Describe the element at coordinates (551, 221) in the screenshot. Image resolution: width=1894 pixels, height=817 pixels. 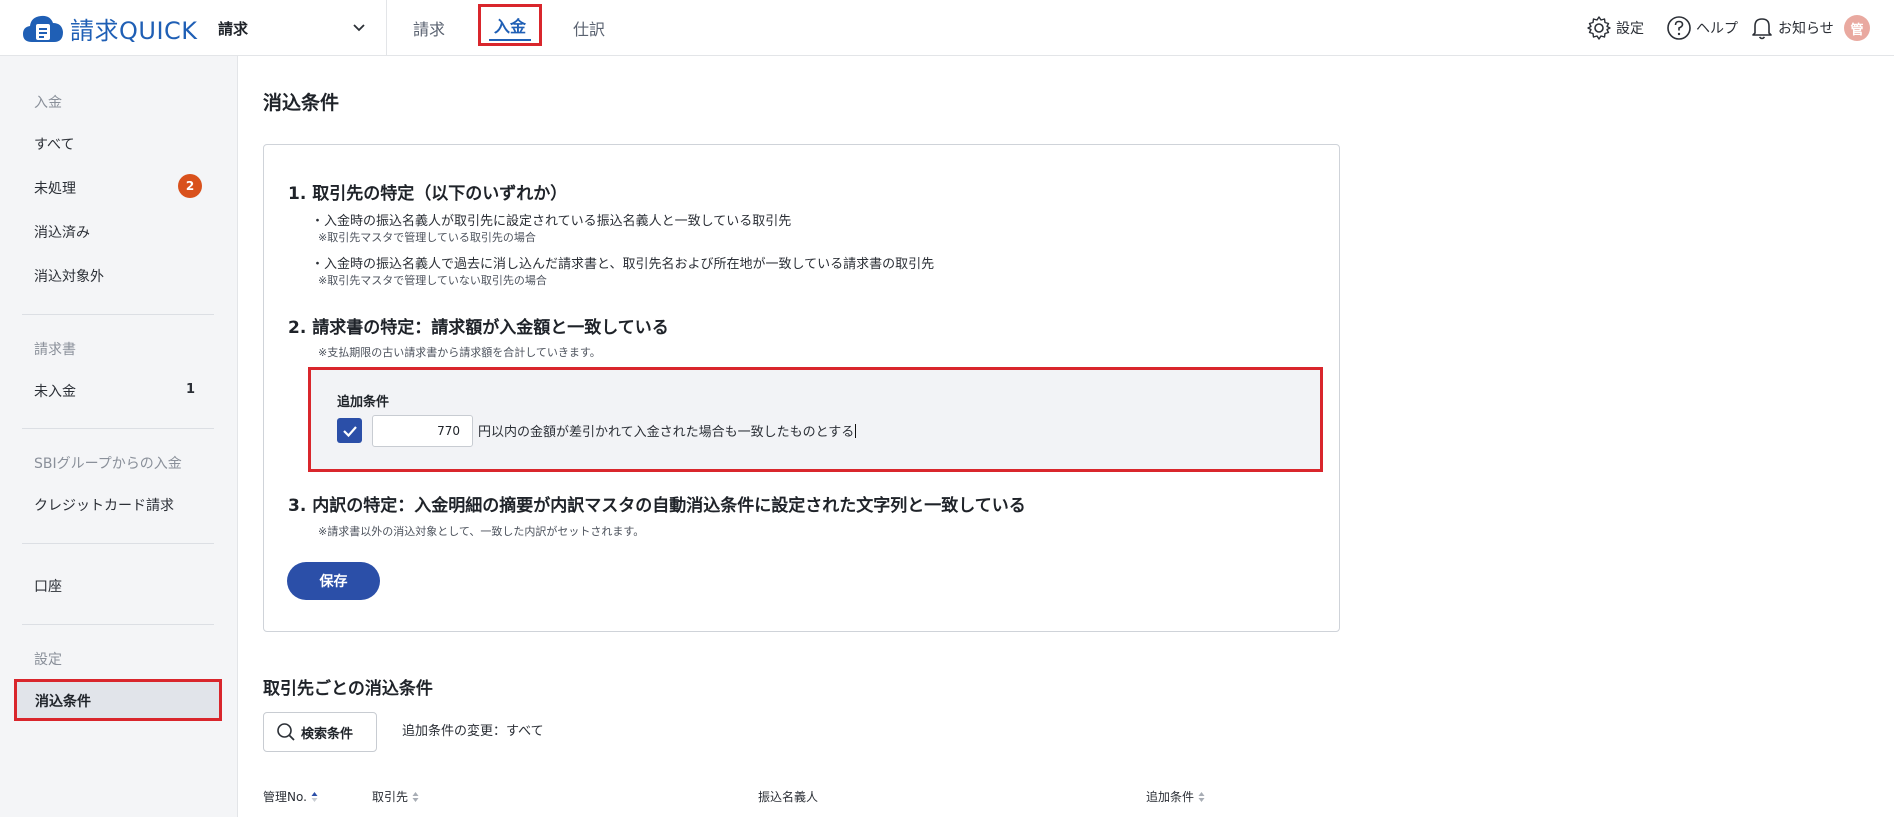
I see `step1-bullet1: ・入金時の振込名義人が取引先に設定されている振込名義人と一致している取引先` at that location.